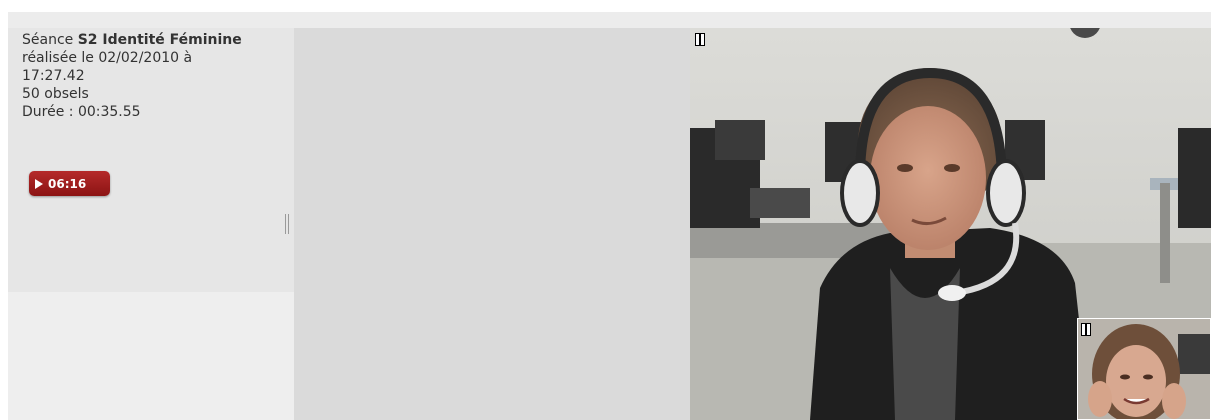 The width and height of the screenshot is (1211, 420). I want to click on panel-resize-handle, so click(287, 224).